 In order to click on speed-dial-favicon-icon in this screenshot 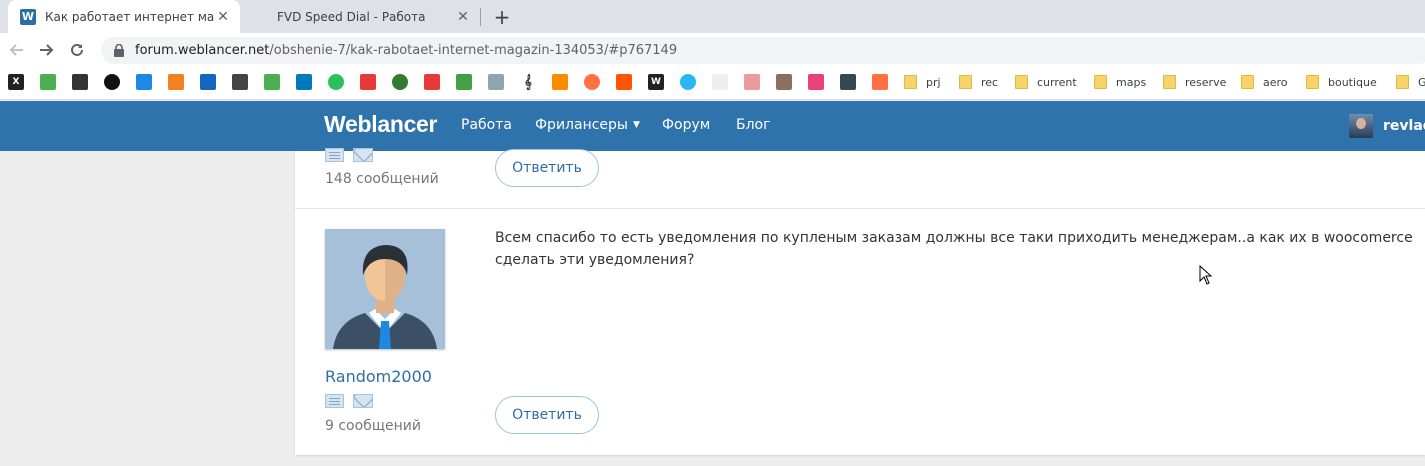, I will do `click(260, 16)`.